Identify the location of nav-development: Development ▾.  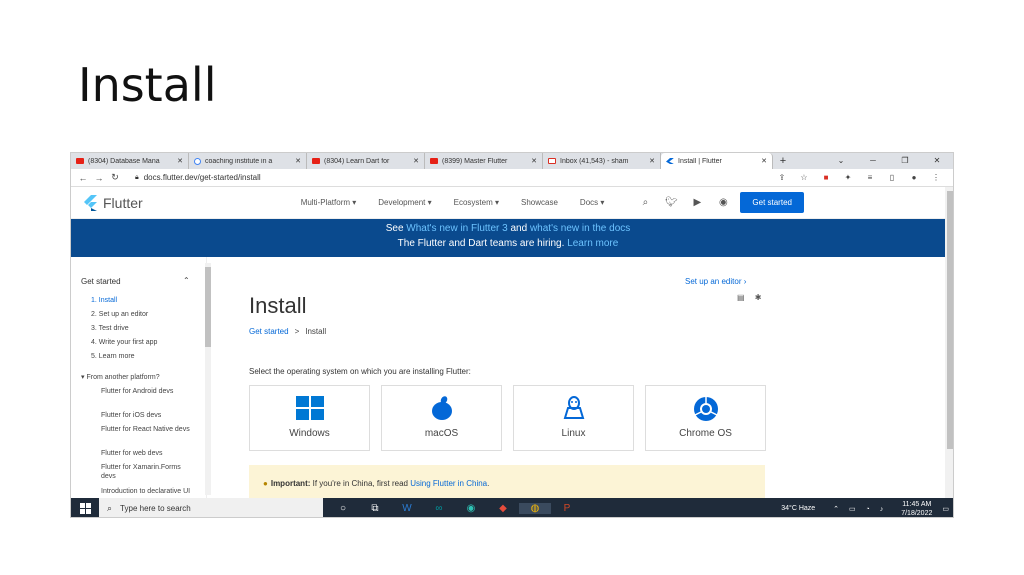
(404, 202).